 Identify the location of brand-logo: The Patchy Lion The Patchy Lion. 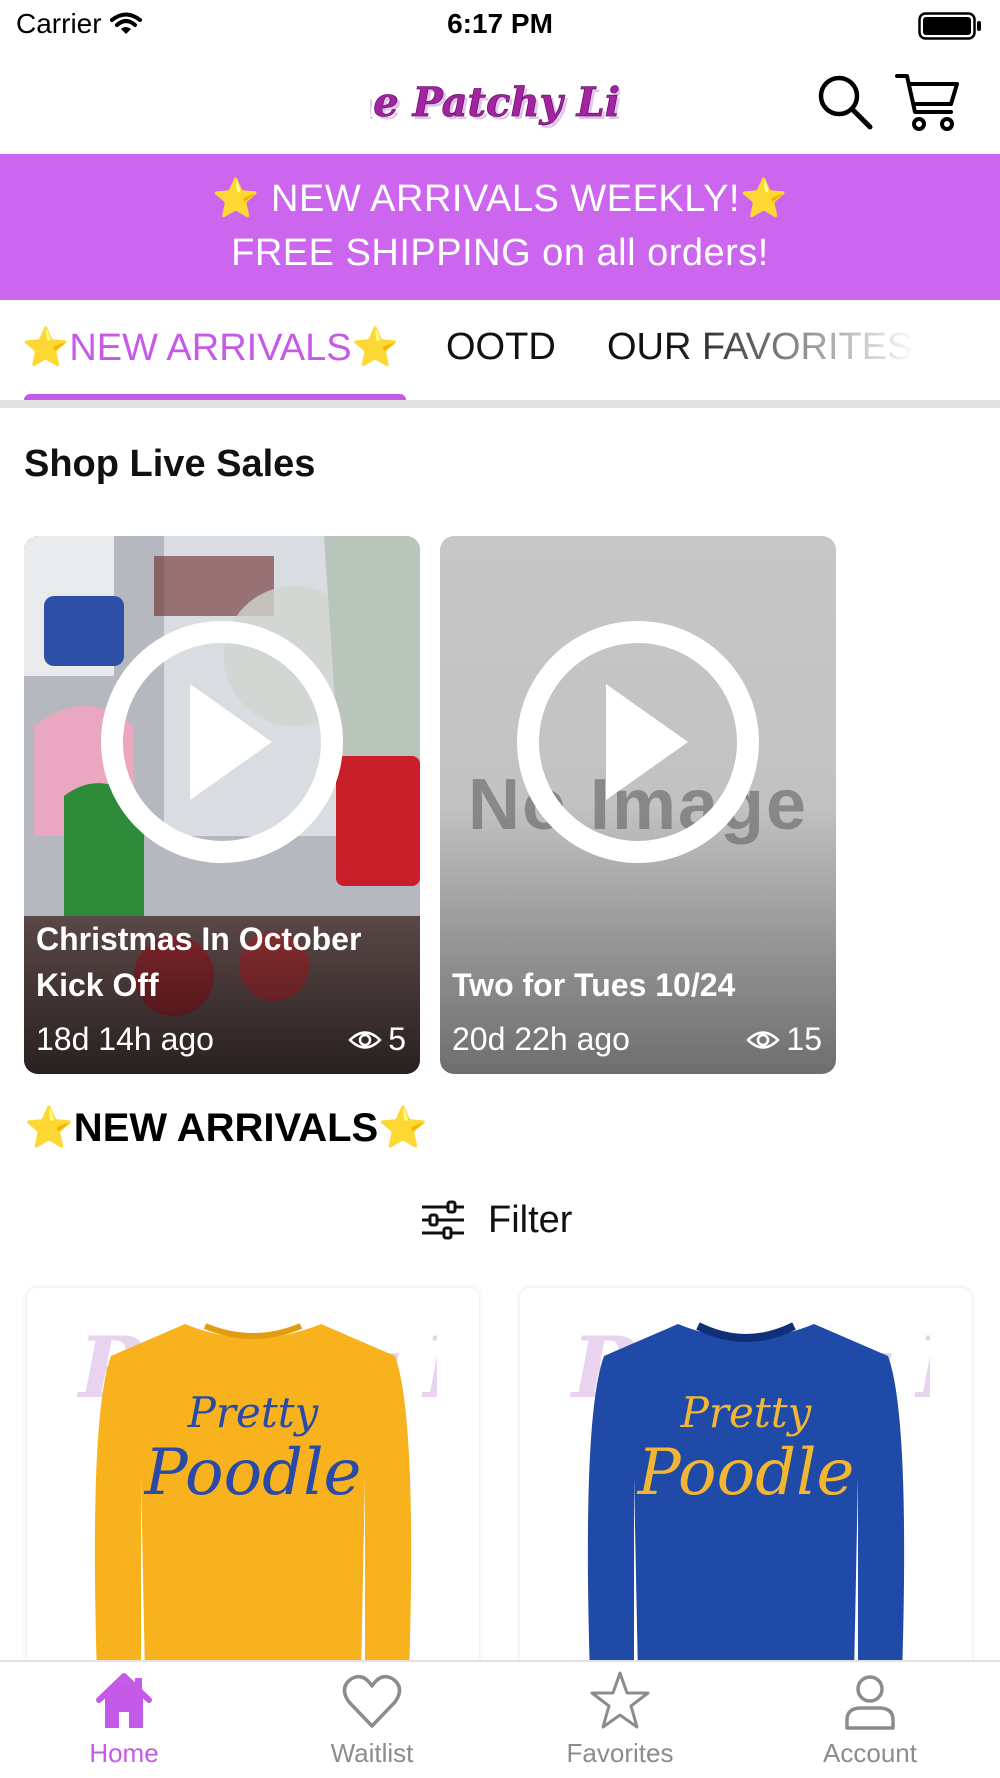
(495, 103).